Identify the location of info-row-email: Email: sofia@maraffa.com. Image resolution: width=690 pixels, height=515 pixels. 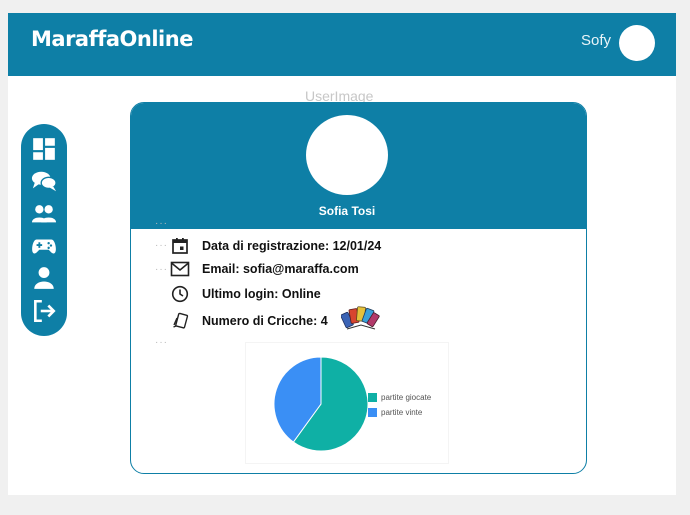
(264, 269).